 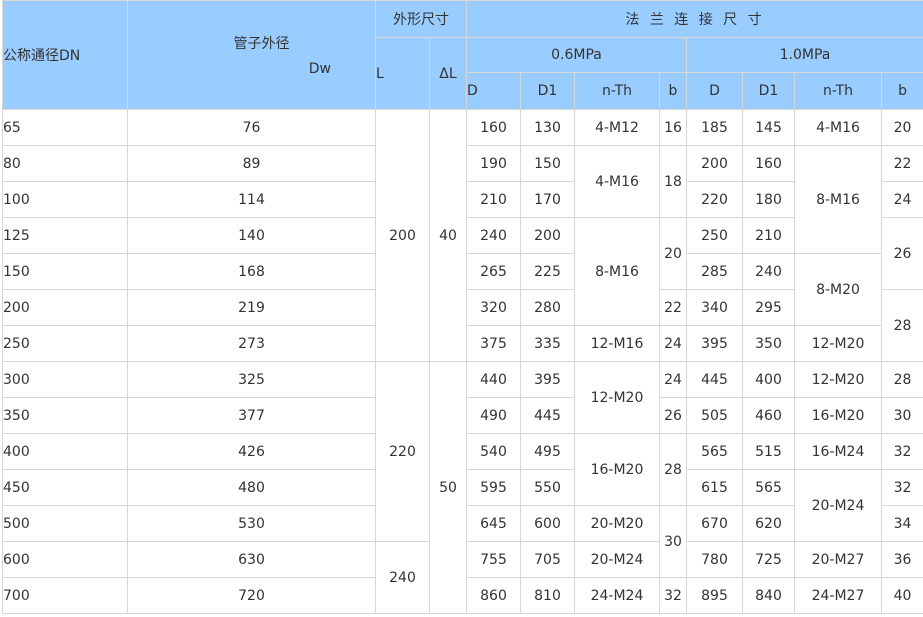 I want to click on header-D1-06: D1, so click(x=547, y=91).